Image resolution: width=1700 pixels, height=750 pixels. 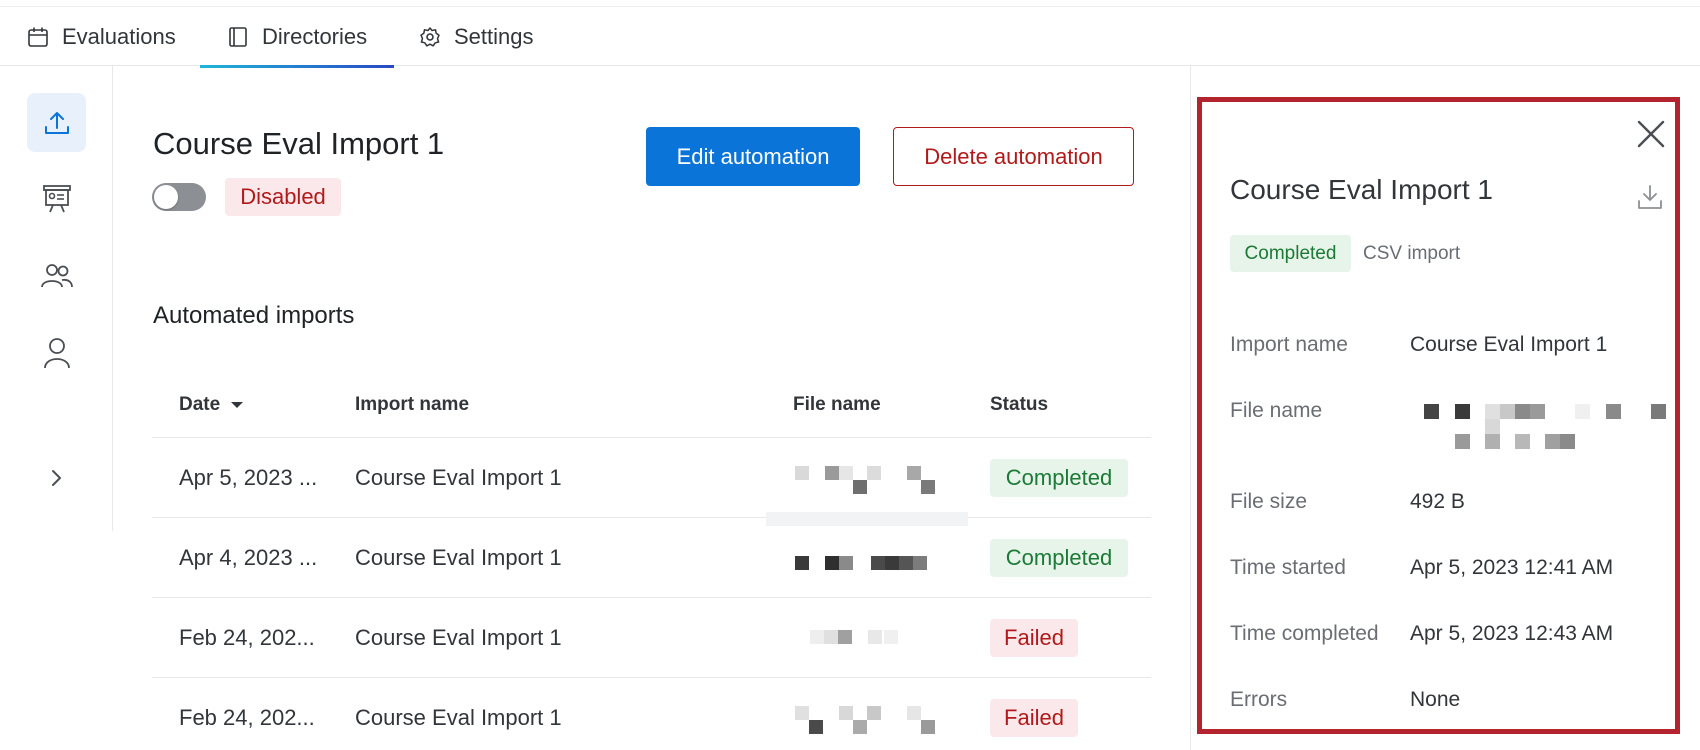 I want to click on tab-label: Settings, so click(x=494, y=36).